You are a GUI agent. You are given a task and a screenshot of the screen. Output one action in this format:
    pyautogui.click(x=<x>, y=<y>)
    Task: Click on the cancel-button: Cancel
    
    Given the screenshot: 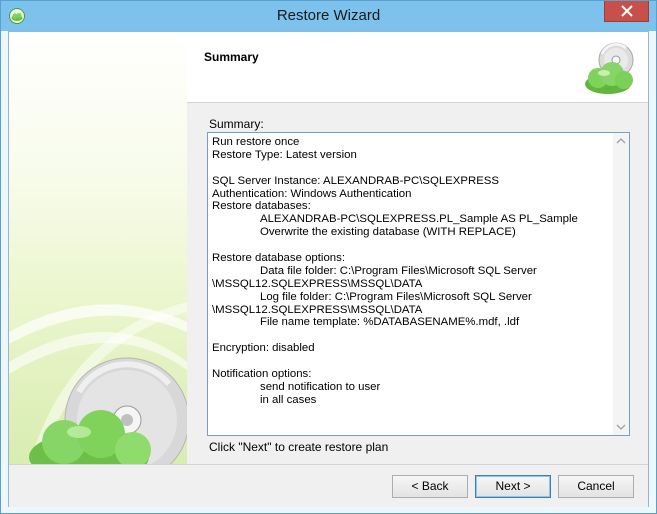 What is the action you would take?
    pyautogui.click(x=596, y=486)
    